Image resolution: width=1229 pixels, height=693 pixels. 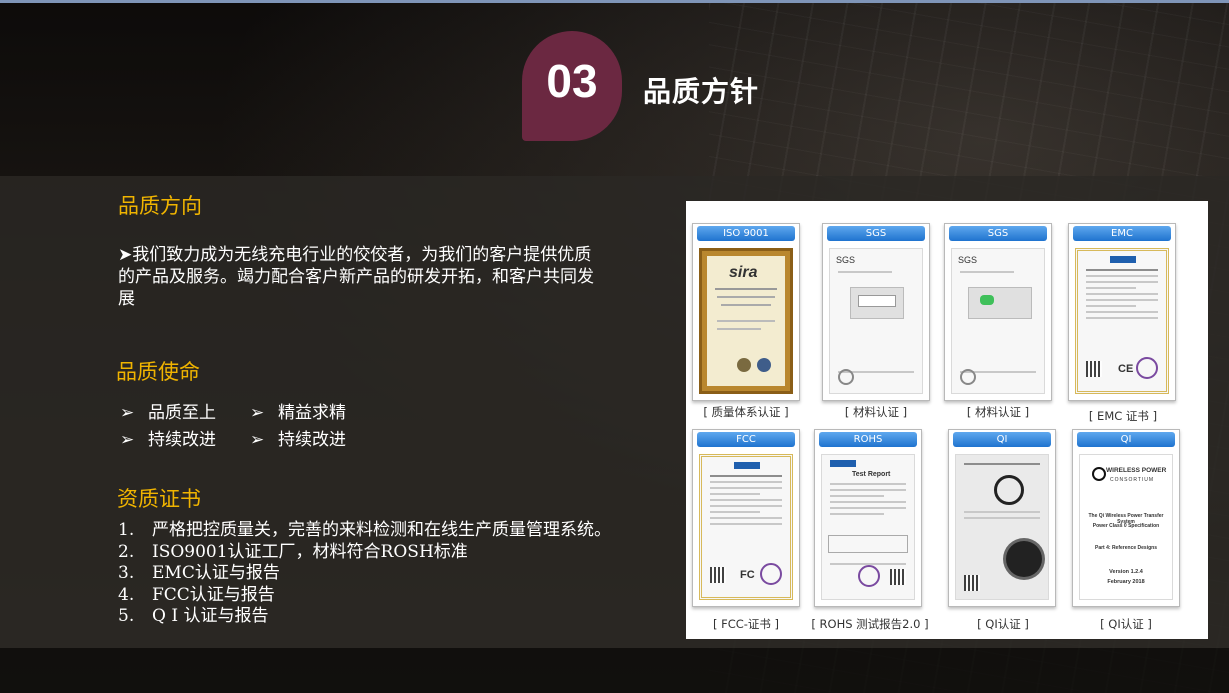 What do you see at coordinates (196, 594) in the screenshot?
I see `list-item: 4. FCC认证与报告` at bounding box center [196, 594].